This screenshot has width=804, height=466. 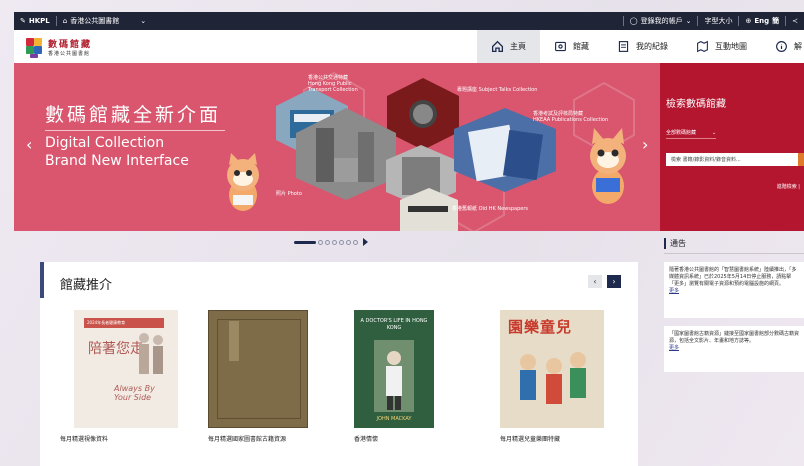 What do you see at coordinates (665, 243) in the screenshot?
I see `notices-accent` at bounding box center [665, 243].